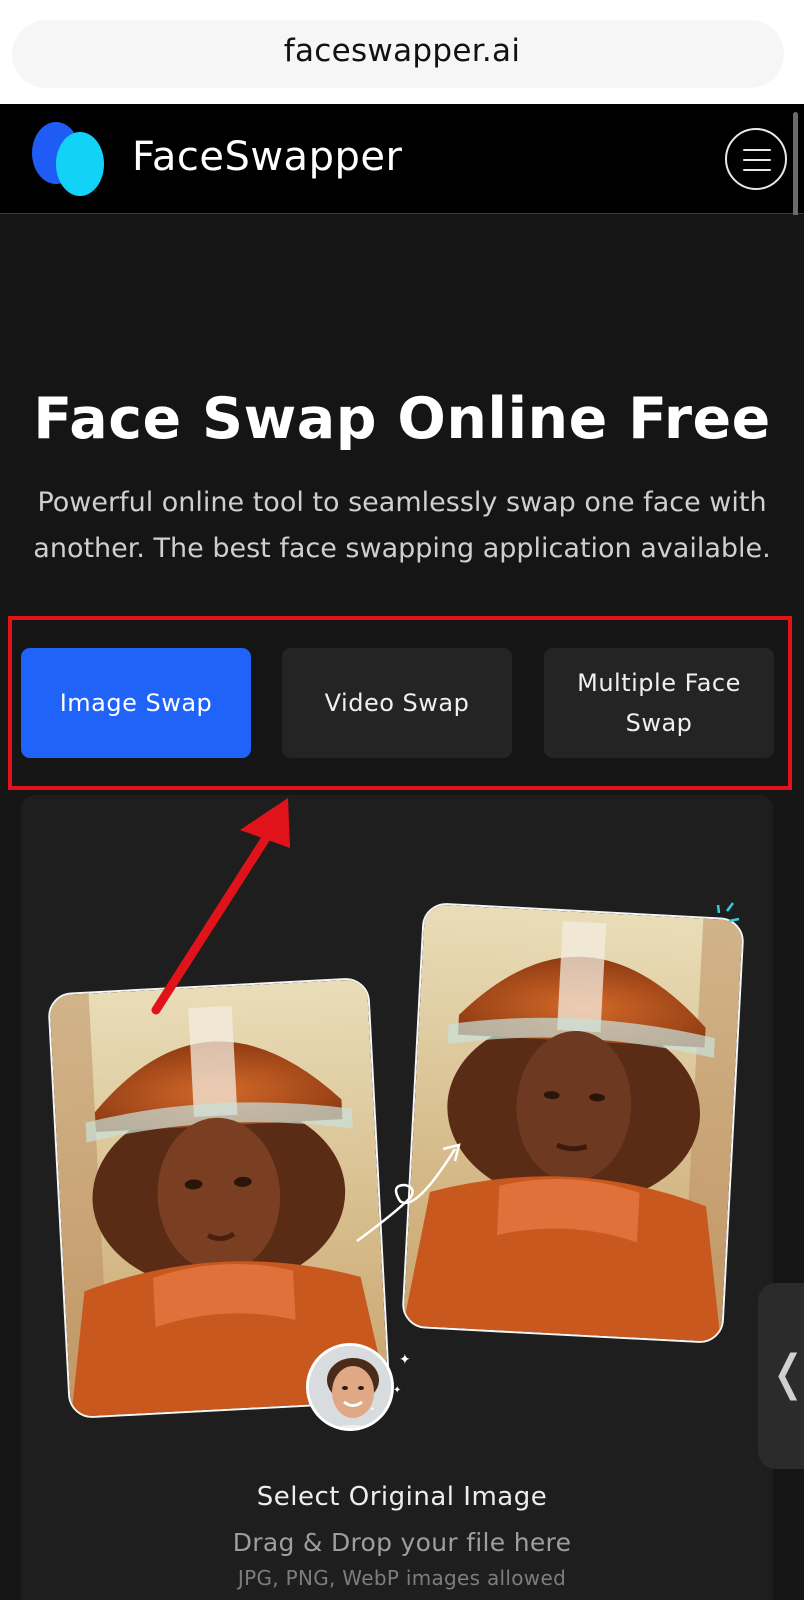  I want to click on side-panel-toggle: ❬, so click(781, 1376).